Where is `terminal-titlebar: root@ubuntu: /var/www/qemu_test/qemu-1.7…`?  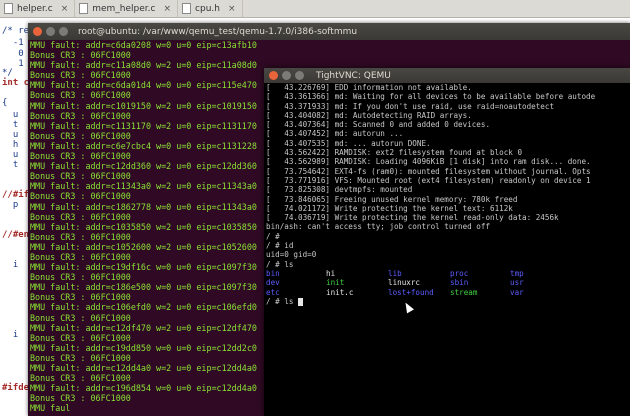 terminal-titlebar: root@ubuntu: /var/www/qemu_test/qemu-1.7… is located at coordinates (329, 31).